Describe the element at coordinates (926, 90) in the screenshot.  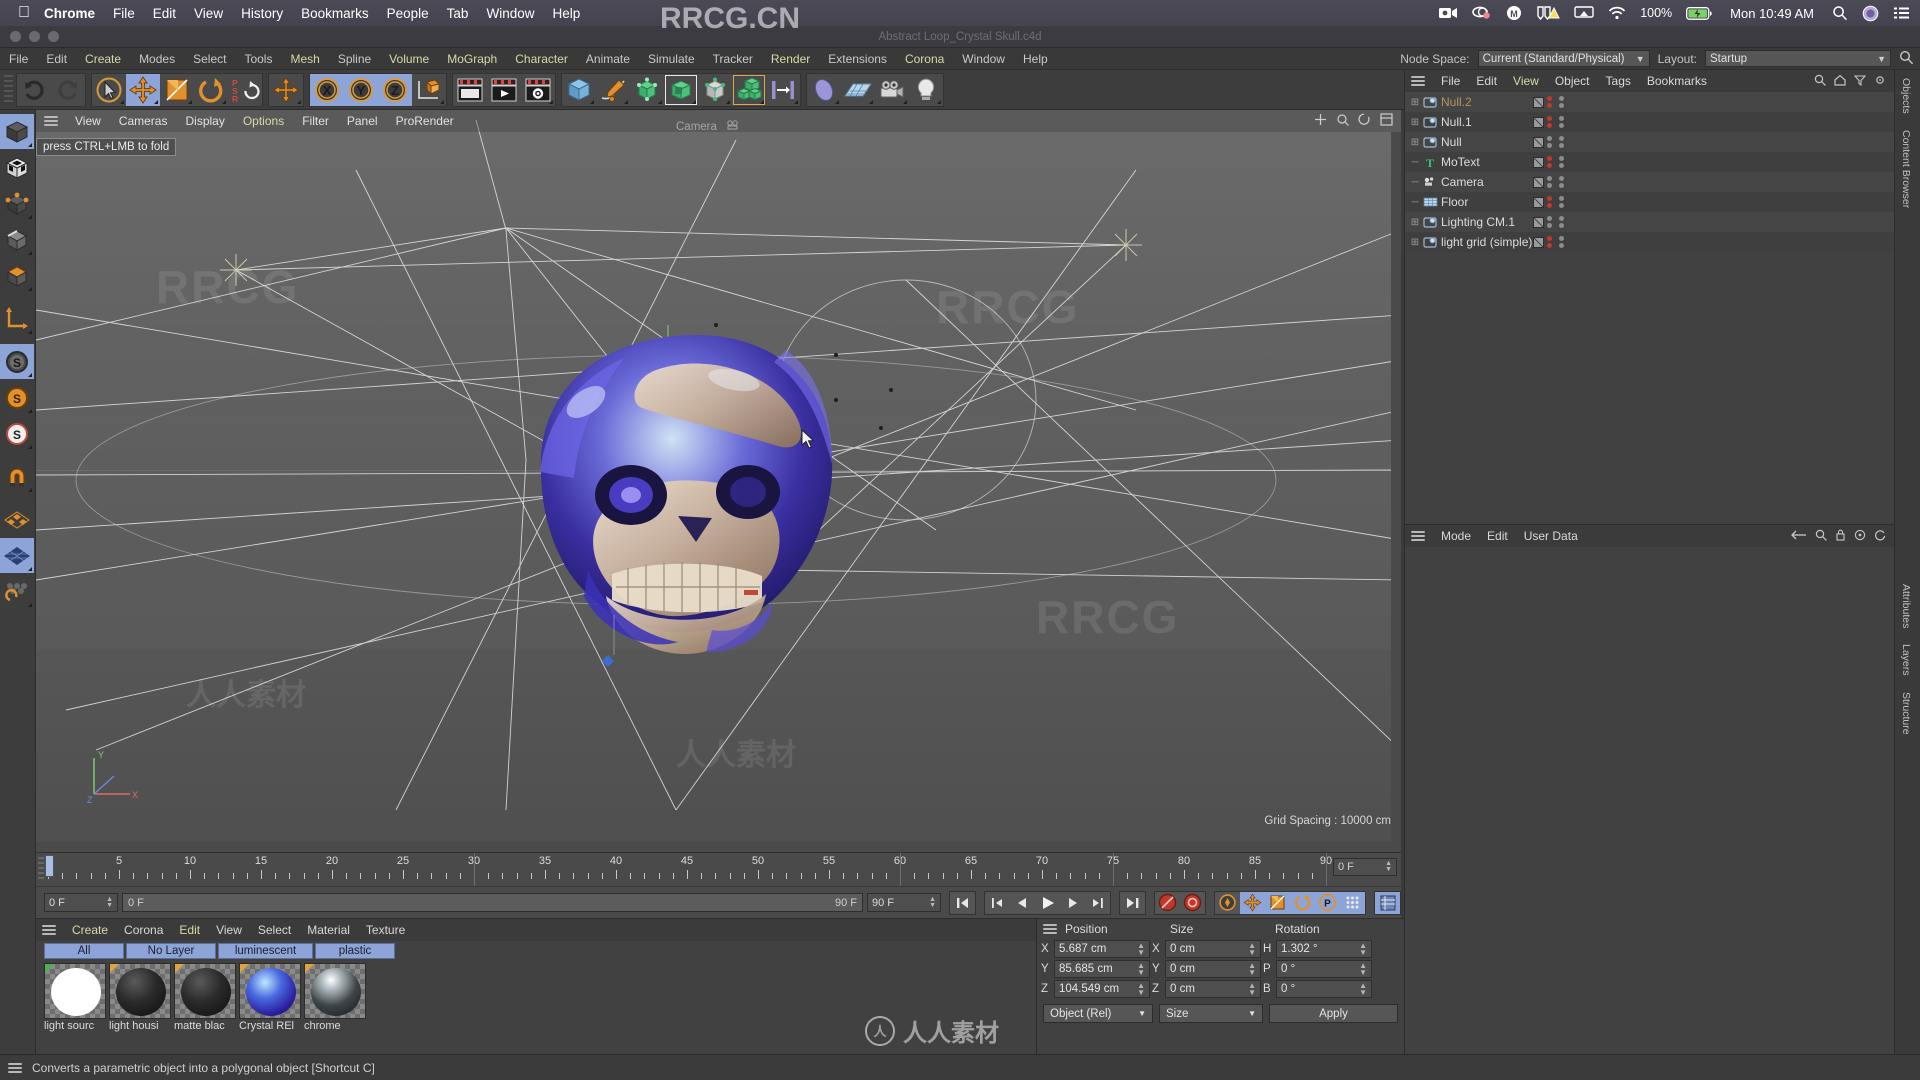
I see `light-object-icon` at that location.